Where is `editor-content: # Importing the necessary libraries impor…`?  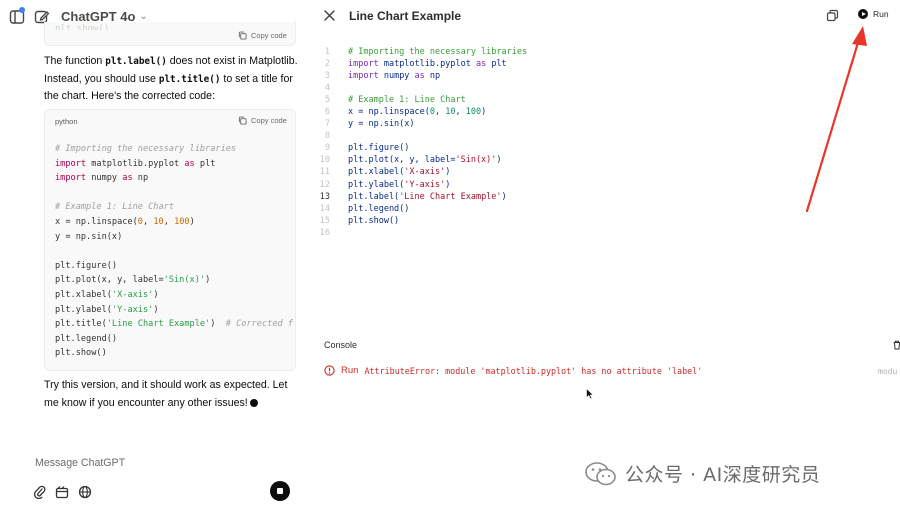
editor-content: # Importing the necessary libraries impor… is located at coordinates (437, 142).